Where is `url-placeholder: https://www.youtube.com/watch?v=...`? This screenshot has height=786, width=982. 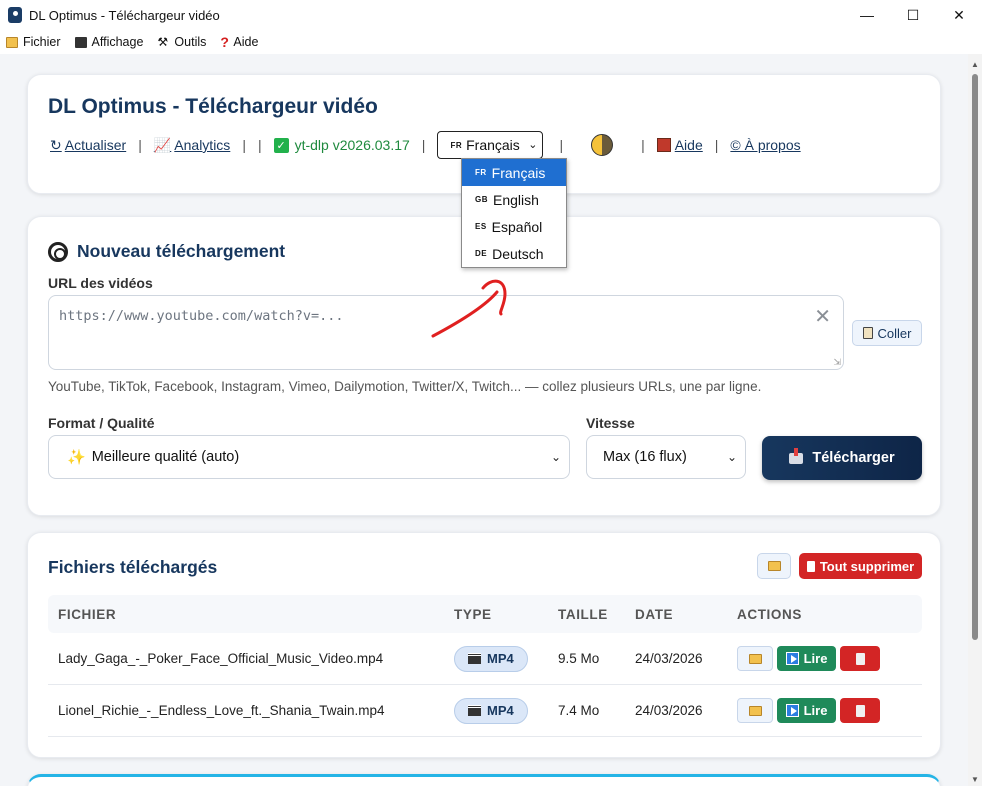
url-placeholder: https://www.youtube.com/watch?v=... is located at coordinates (201, 316).